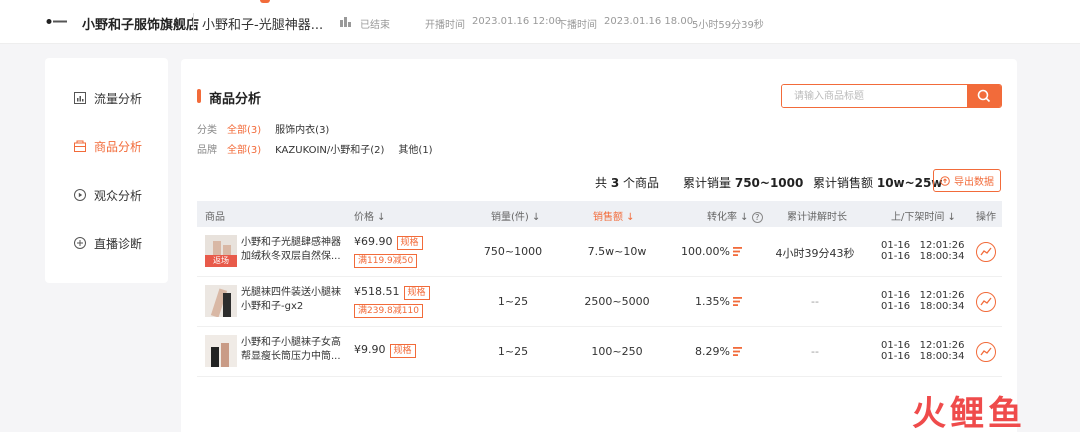  Describe the element at coordinates (79, 146) in the screenshot. I see `goods-icon` at that location.